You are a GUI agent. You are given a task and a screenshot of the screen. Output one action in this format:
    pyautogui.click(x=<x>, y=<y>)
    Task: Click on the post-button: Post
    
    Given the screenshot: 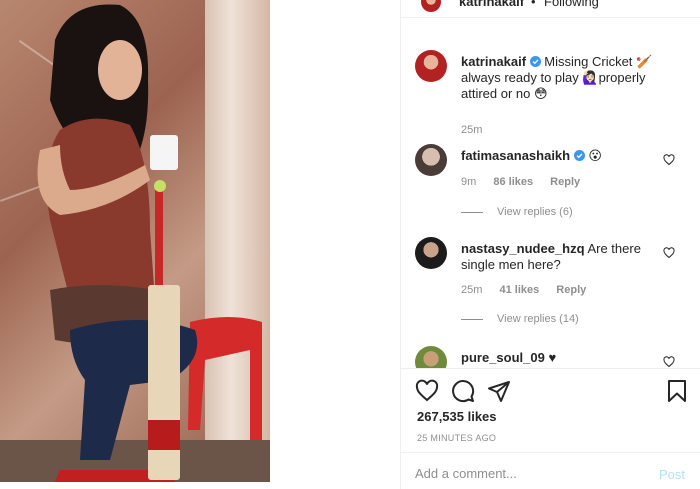 What is the action you would take?
    pyautogui.click(x=672, y=474)
    